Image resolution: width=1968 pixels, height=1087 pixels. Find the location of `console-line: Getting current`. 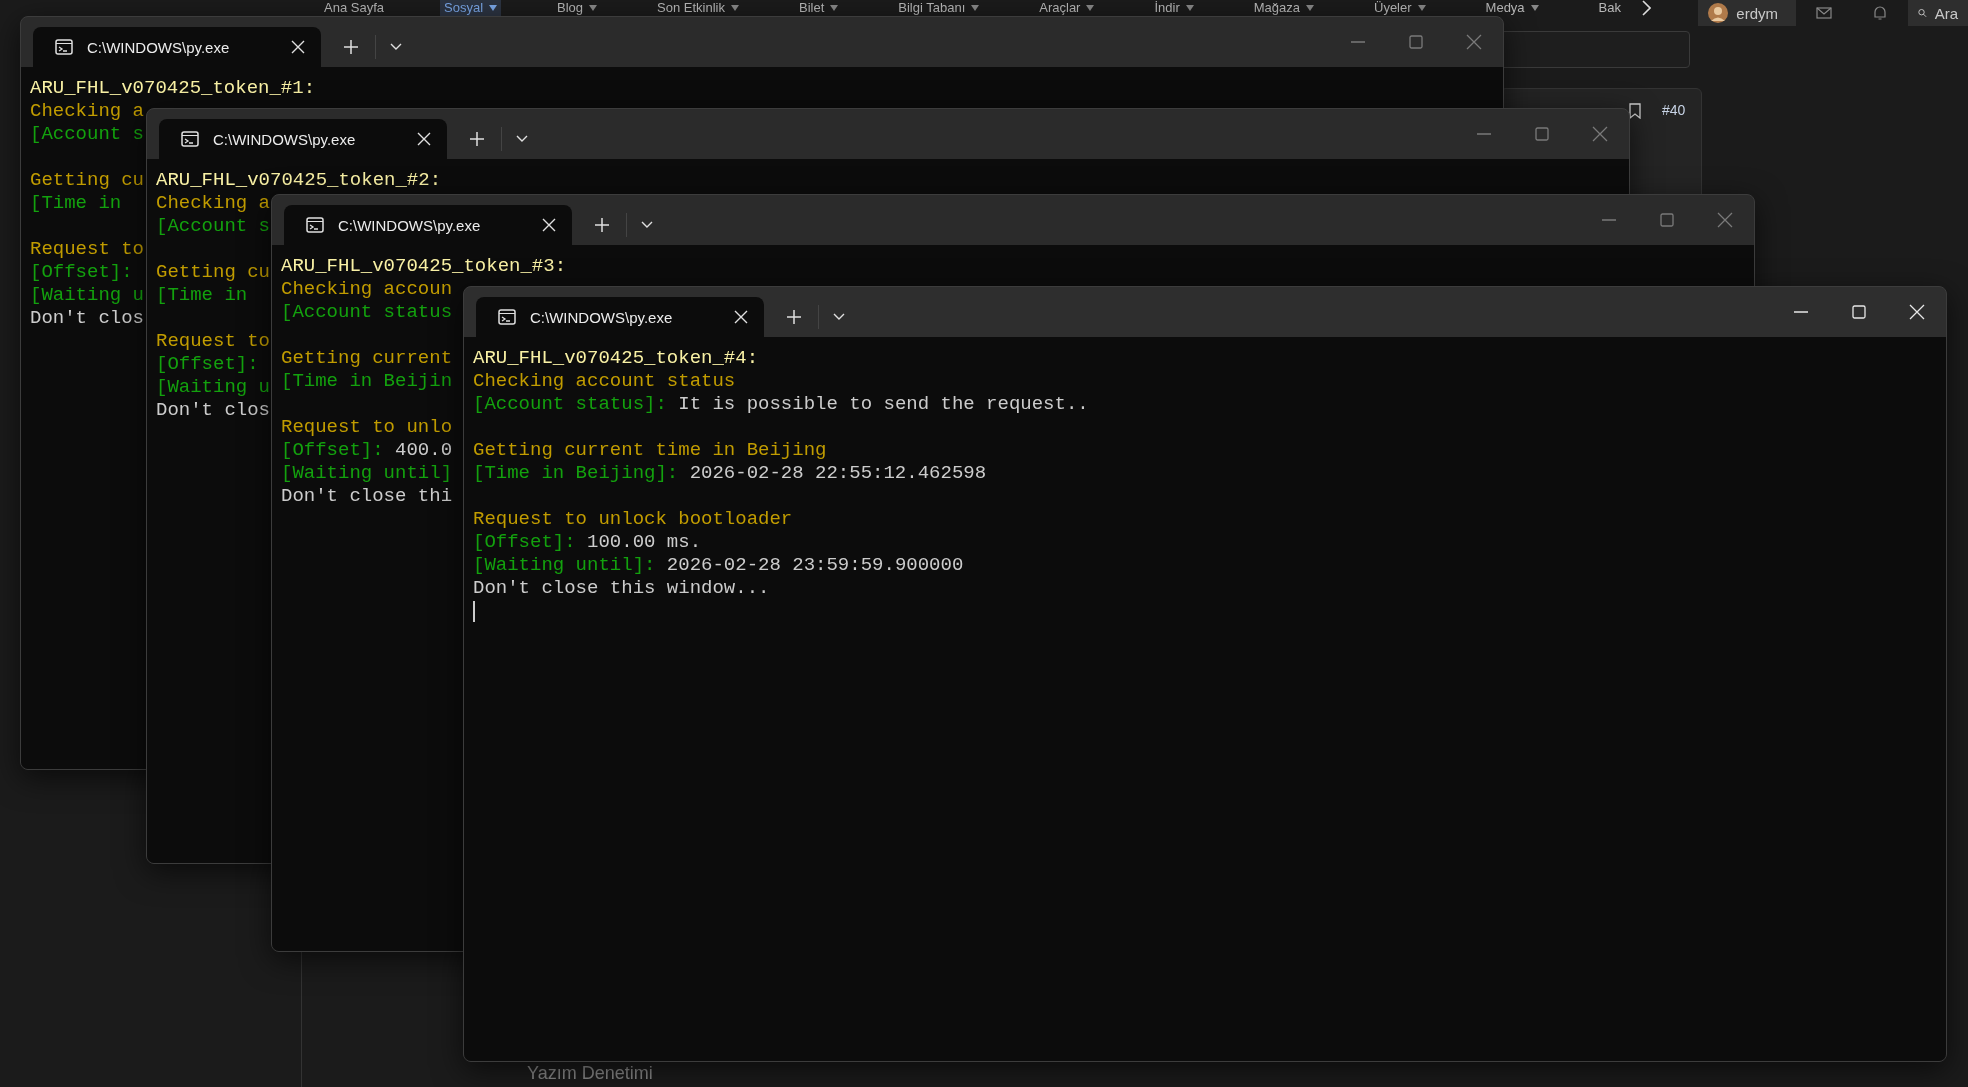

console-line: Getting current is located at coordinates (367, 358).